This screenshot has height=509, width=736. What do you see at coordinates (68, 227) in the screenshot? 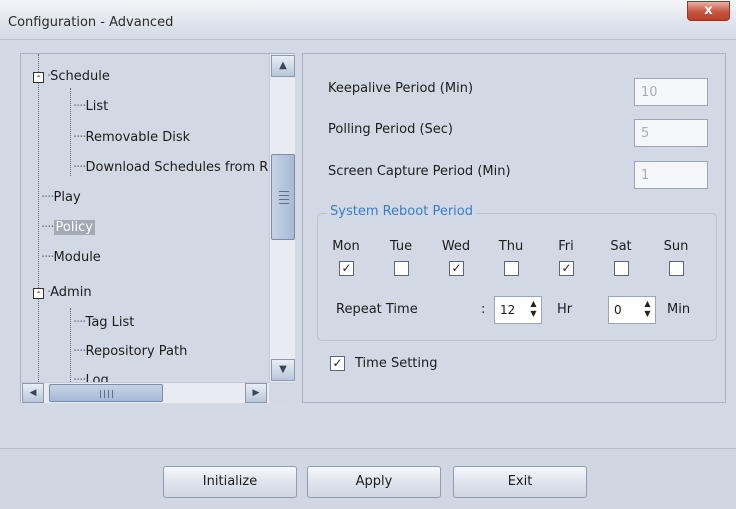
I see `tree-item-policy: ···· Policy` at bounding box center [68, 227].